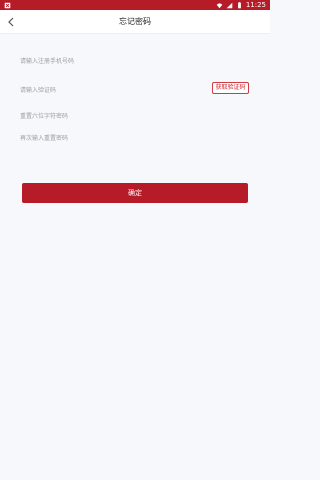 Image resolution: width=320 pixels, height=480 pixels. I want to click on status-right: 11:25, so click(241, 5).